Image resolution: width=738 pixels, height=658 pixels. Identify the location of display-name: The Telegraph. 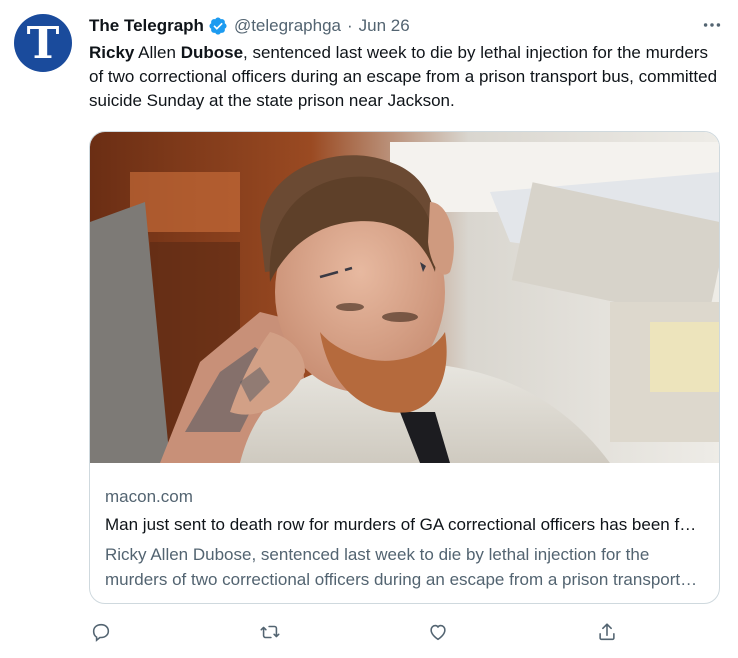
(146, 26).